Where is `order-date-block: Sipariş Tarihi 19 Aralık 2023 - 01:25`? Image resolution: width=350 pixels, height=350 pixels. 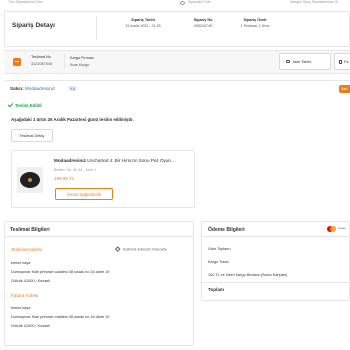
order-date-block: Sipariş Tarihi 19 Aralık 2023 - 01:25 is located at coordinates (143, 23).